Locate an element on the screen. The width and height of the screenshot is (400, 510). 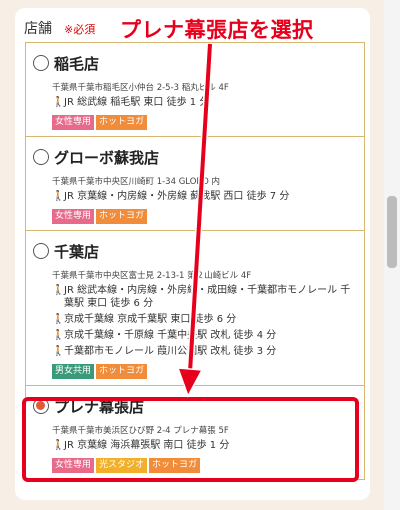
tag-list: 男女共用 ホットヨガ is located at coordinates (204, 371).